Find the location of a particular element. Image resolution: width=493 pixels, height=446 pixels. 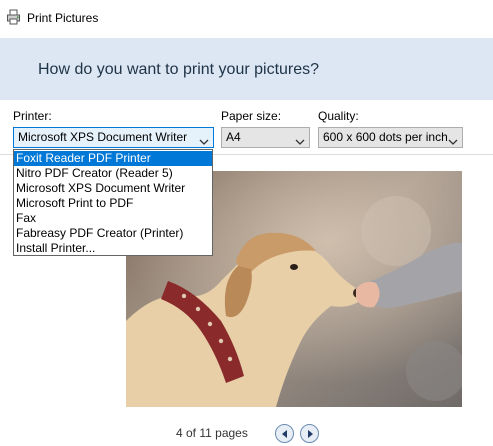

quality-select: 600 x 600 dots per inch is located at coordinates (390, 137).